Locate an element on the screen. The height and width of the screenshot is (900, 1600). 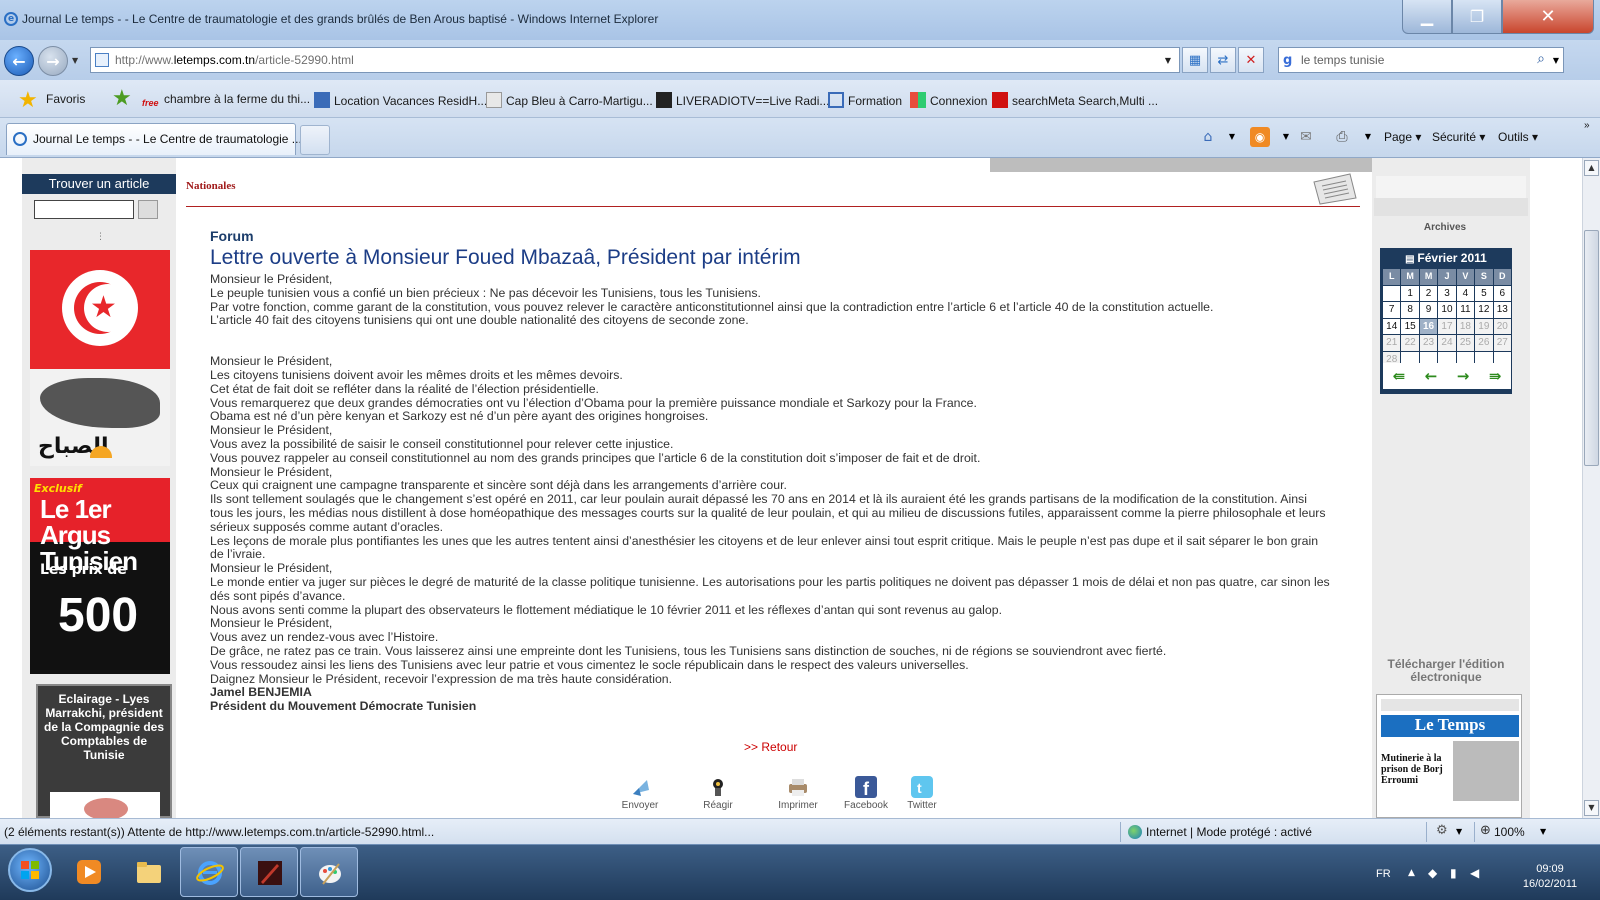
back-link: >> Retour is located at coordinates (770, 747).